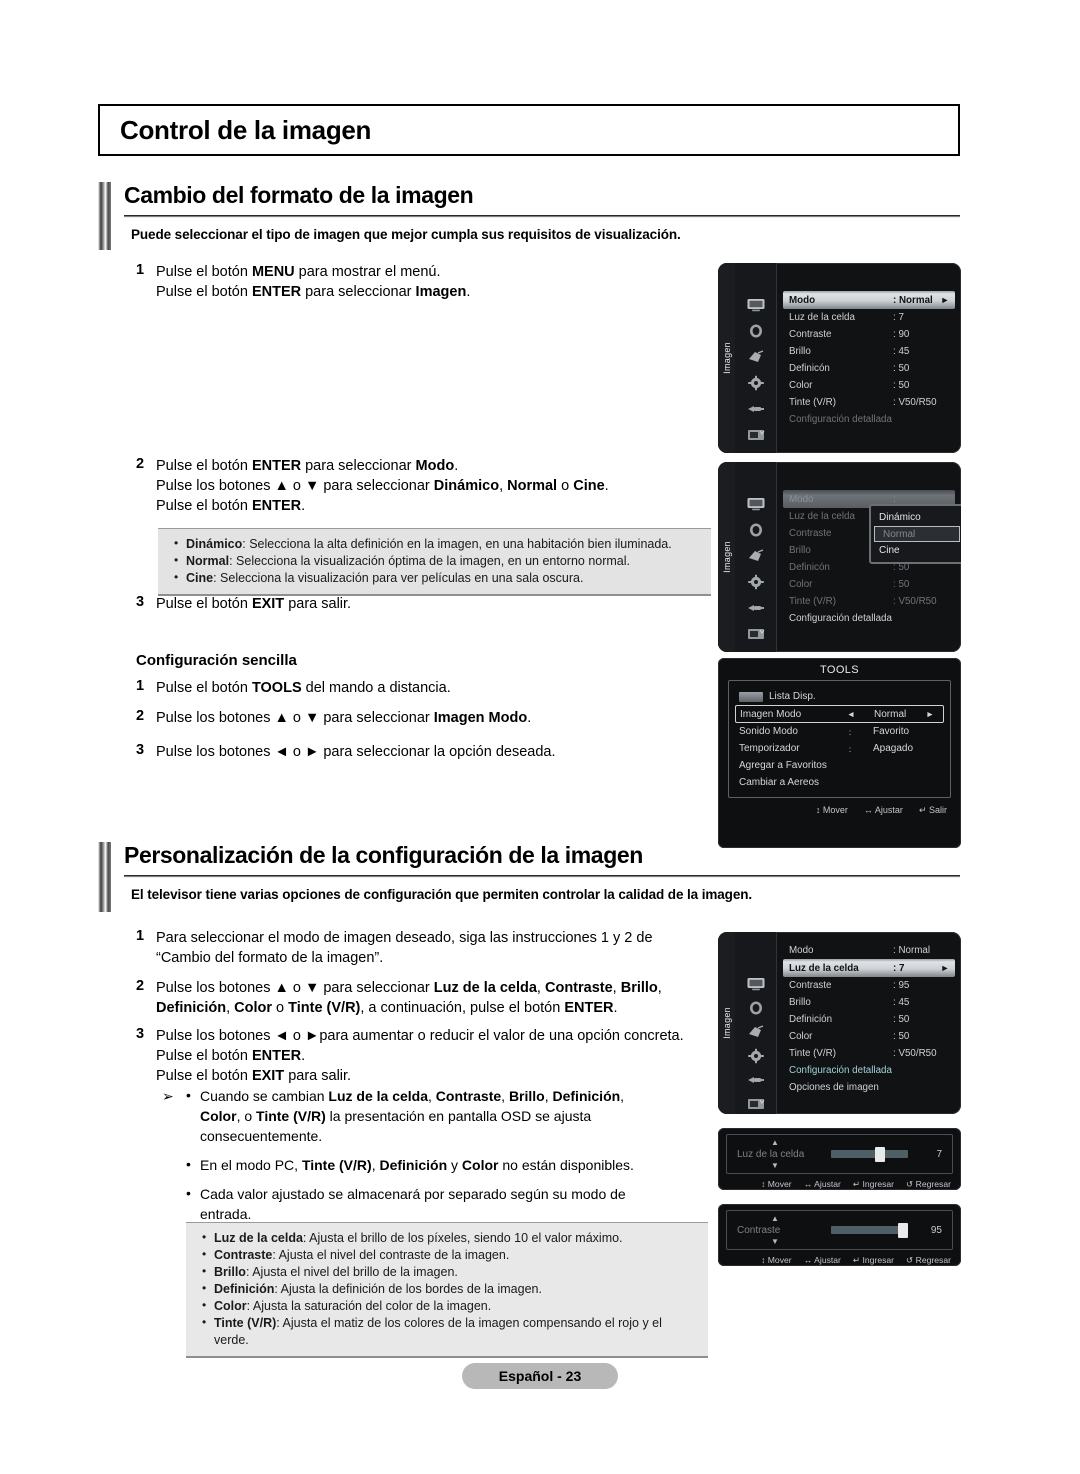 This screenshot has height=1474, width=1080. I want to click on footer-hint: ↺ Regresar, so click(928, 1184).